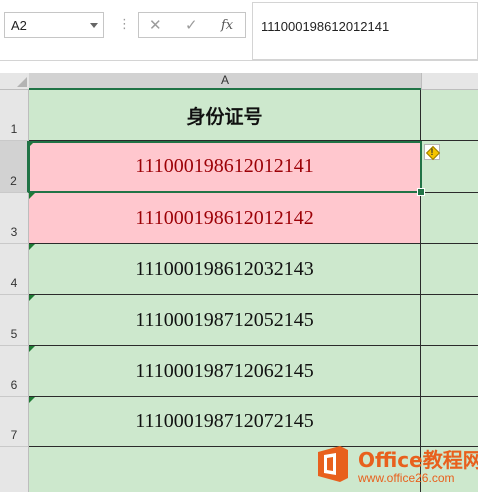 Image resolution: width=478 pixels, height=492 pixels. Describe the element at coordinates (124, 24) in the screenshot. I see `grip-dots-icon: ⋮` at that location.